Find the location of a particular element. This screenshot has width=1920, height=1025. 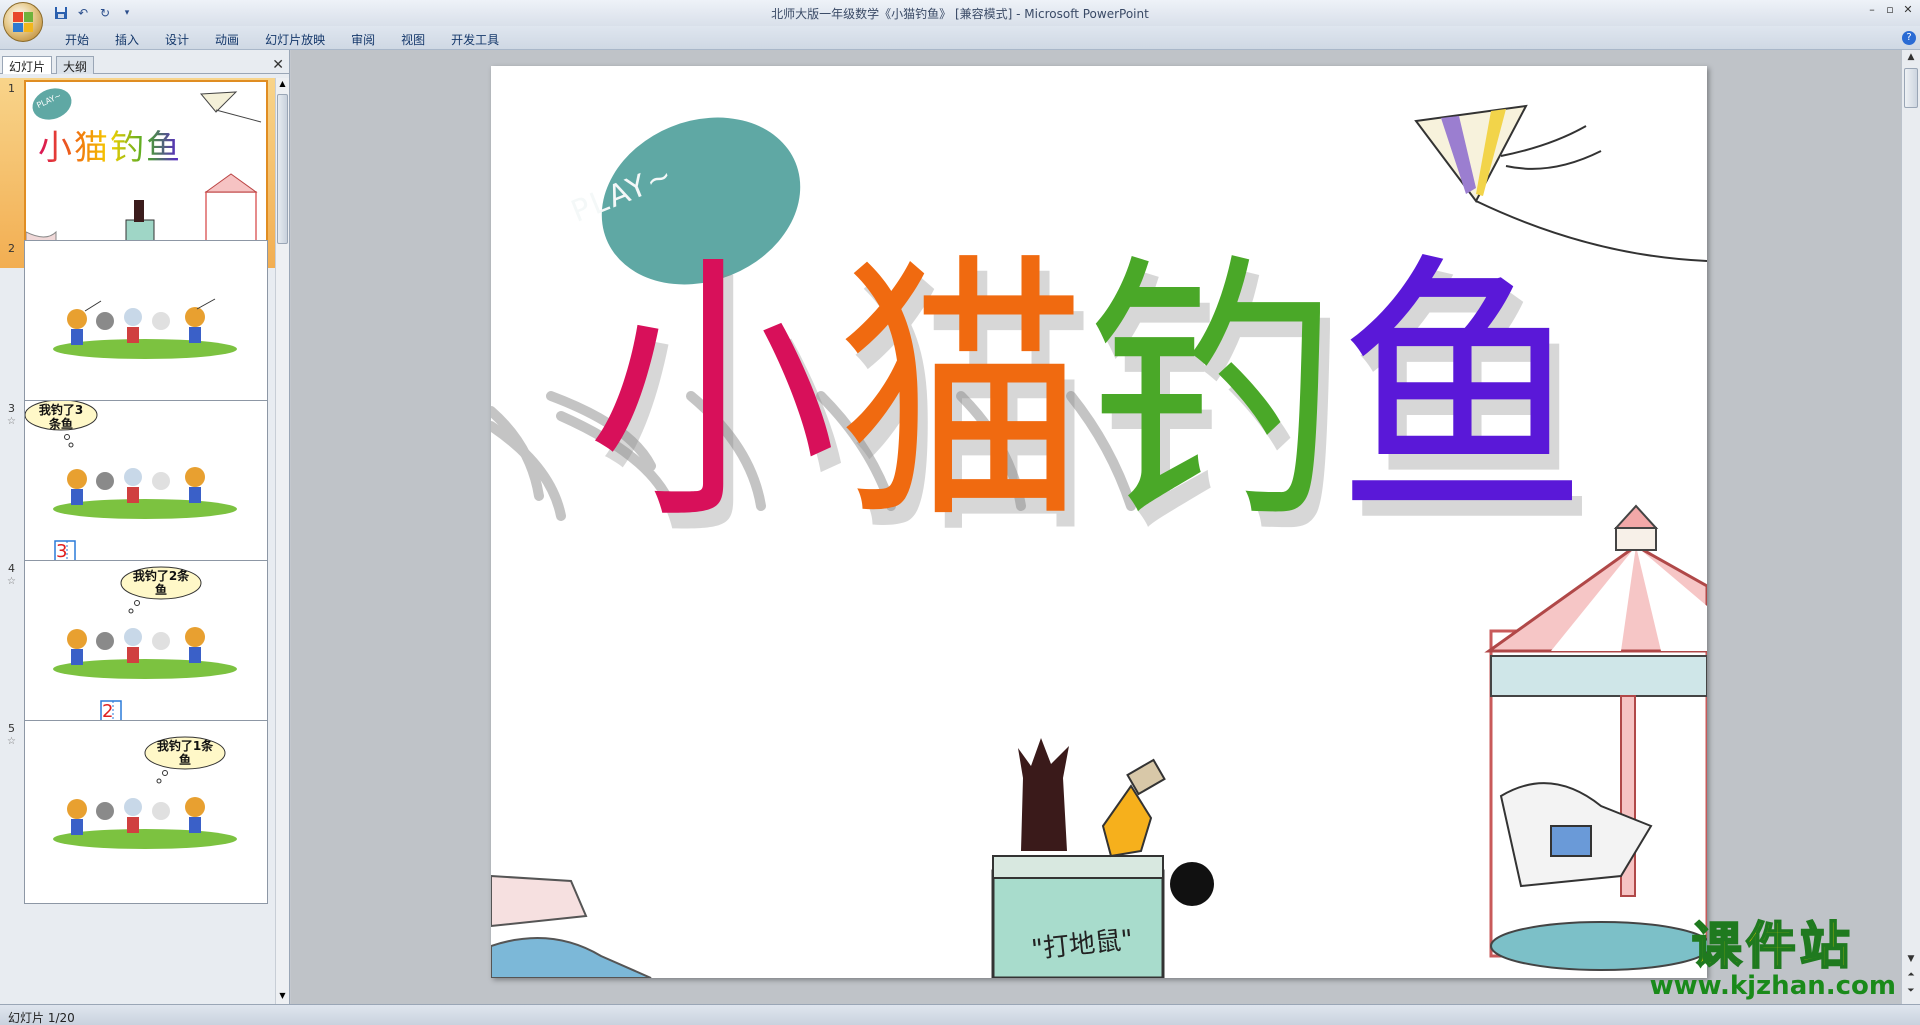

tab-review: 审阅 is located at coordinates (363, 39).